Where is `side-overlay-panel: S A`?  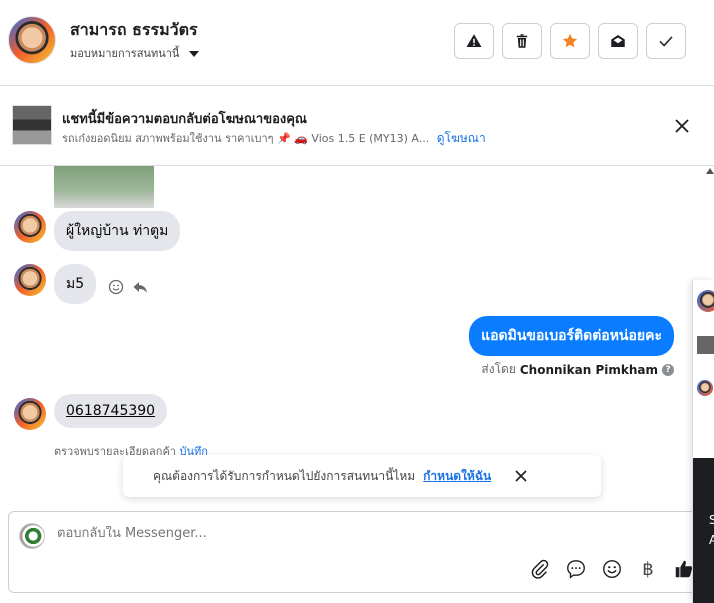
side-overlay-panel: S A is located at coordinates (703, 441).